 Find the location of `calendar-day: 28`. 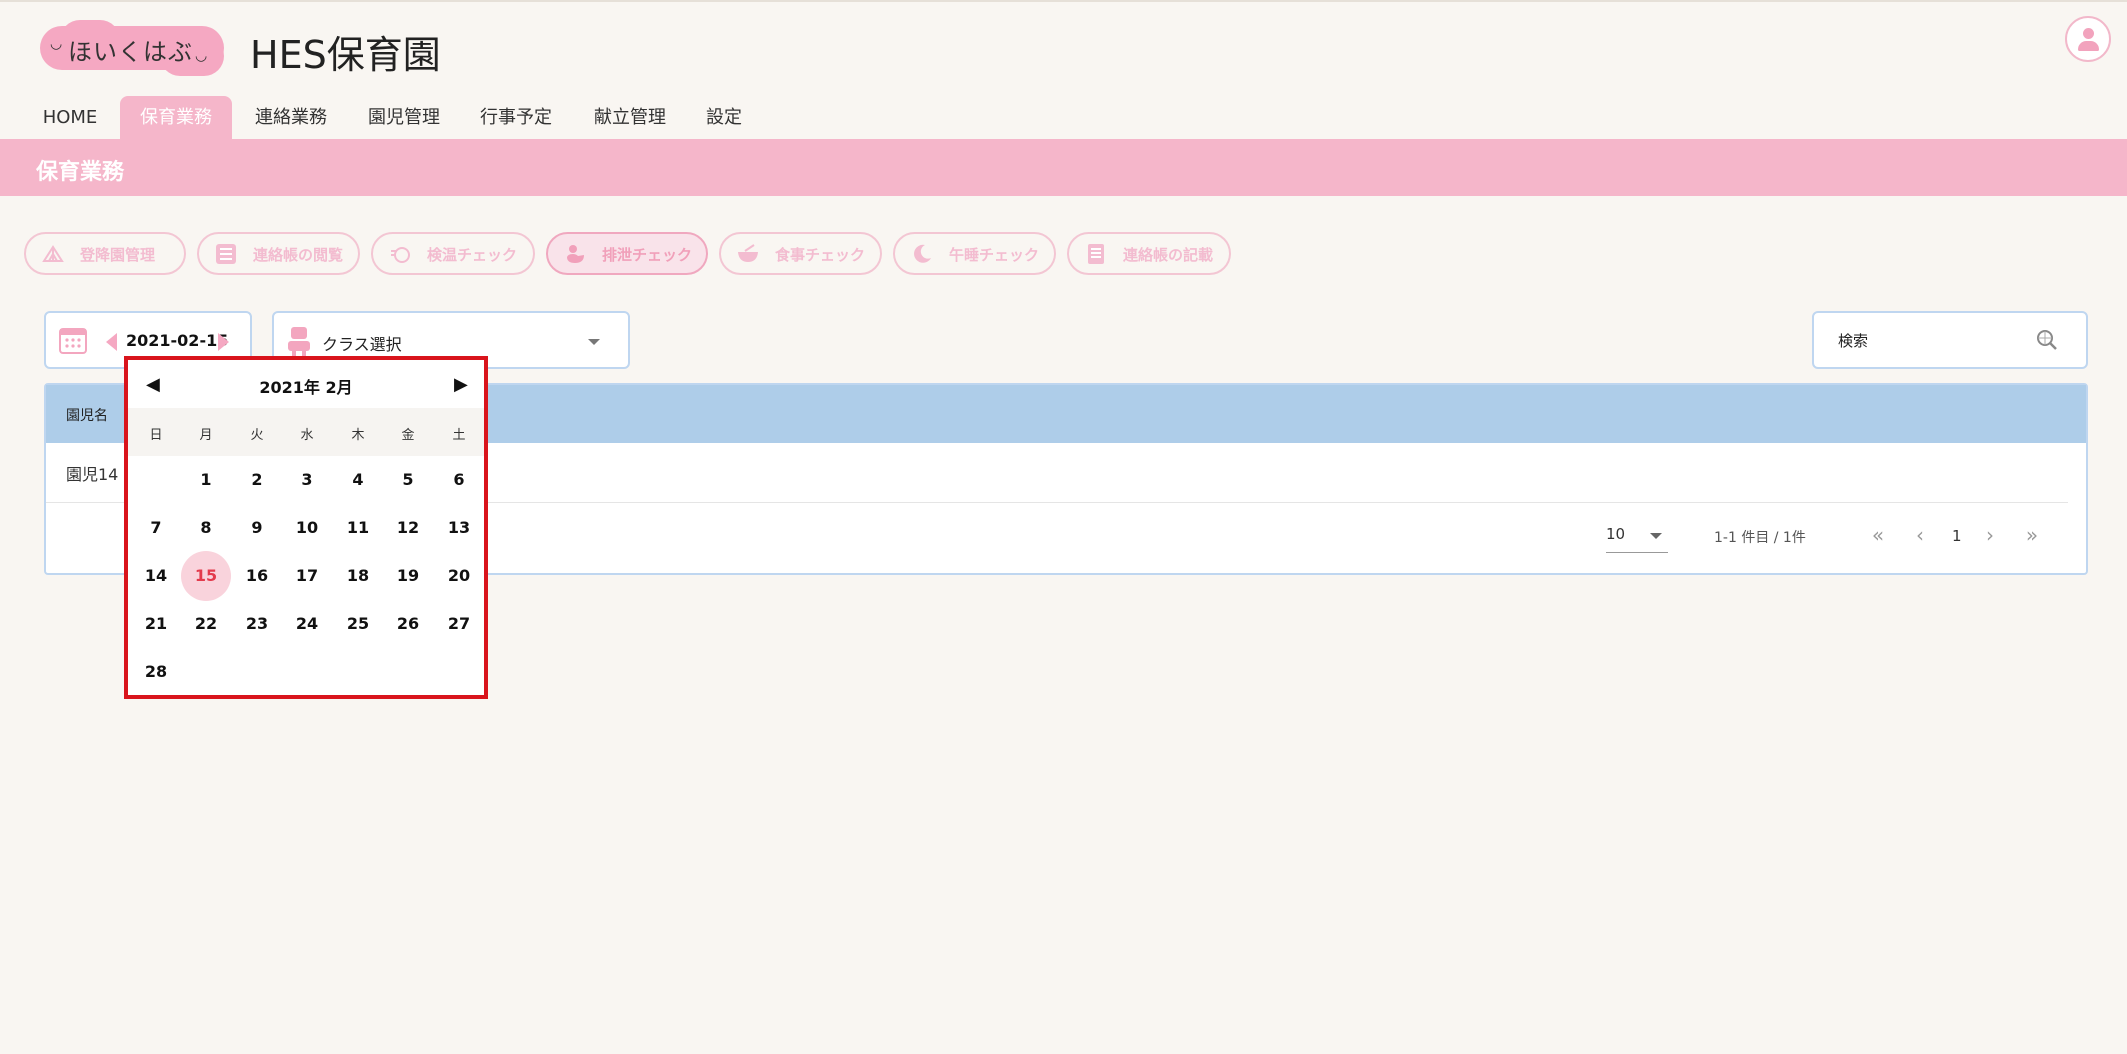

calendar-day: 28 is located at coordinates (156, 672).